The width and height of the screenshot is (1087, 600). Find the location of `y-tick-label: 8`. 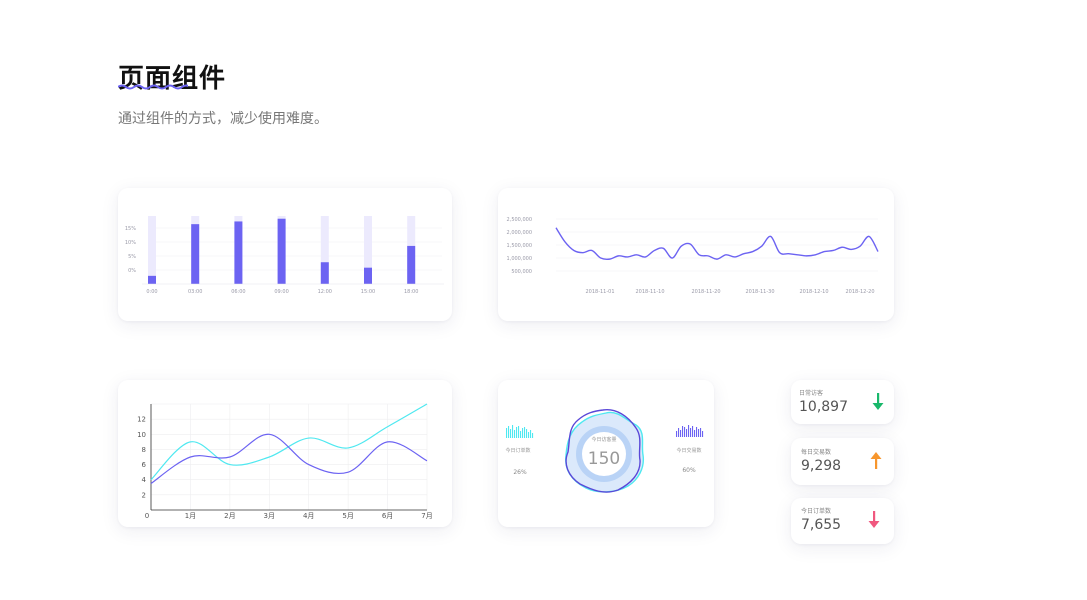

y-tick-label: 8 is located at coordinates (144, 450).